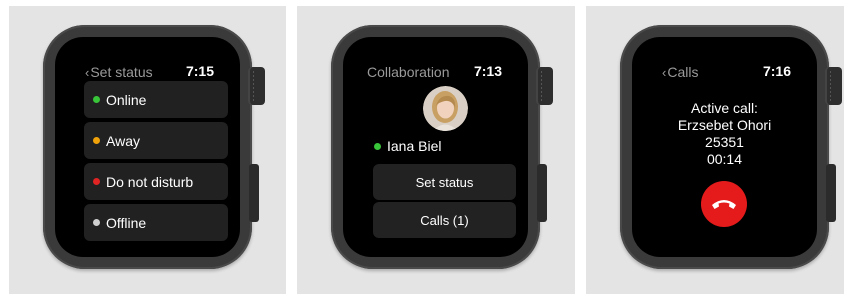  I want to click on status-option-online: Online, so click(156, 99).